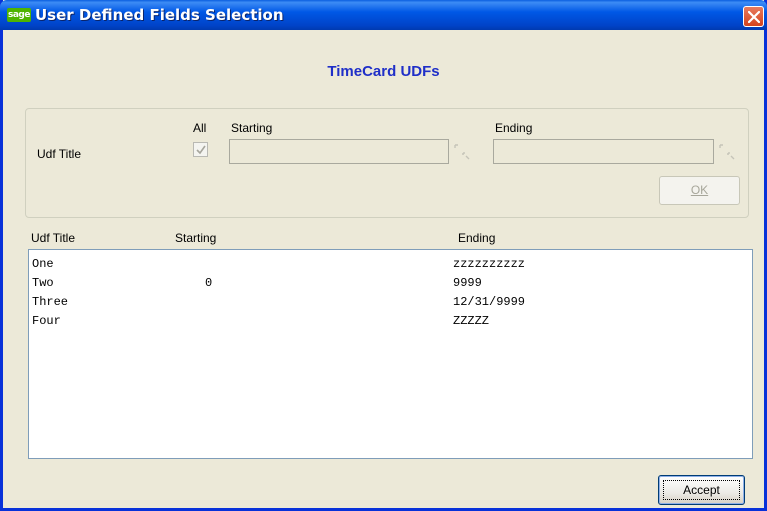 This screenshot has width=767, height=511. I want to click on row-title: Three, so click(50, 302).